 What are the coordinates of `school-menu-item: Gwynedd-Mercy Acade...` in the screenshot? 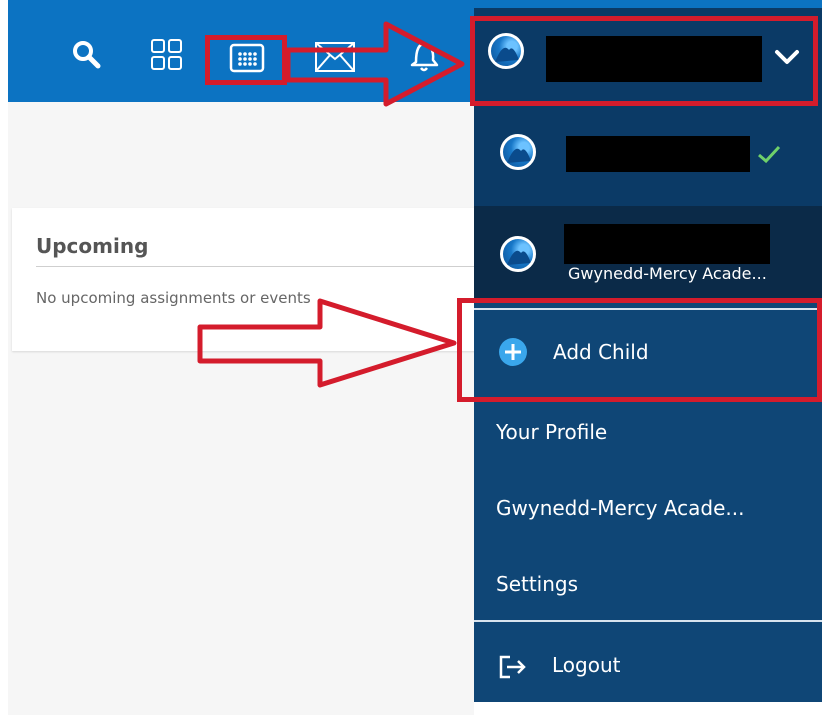 It's located at (648, 508).